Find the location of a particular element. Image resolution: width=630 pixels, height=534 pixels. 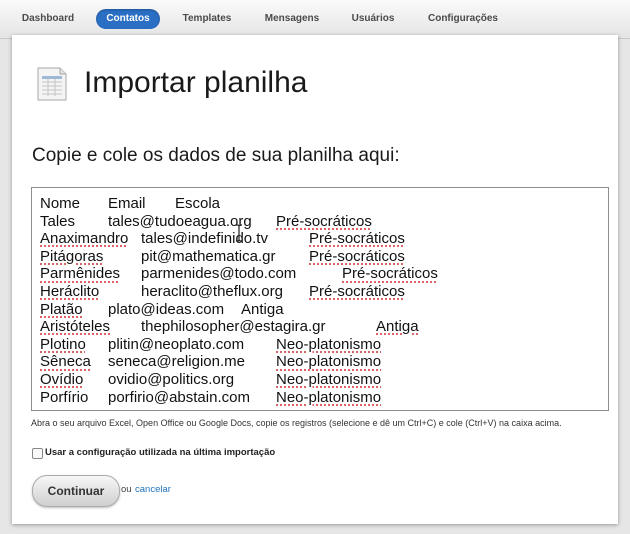

reuse-config-checkbox is located at coordinates (37, 453).